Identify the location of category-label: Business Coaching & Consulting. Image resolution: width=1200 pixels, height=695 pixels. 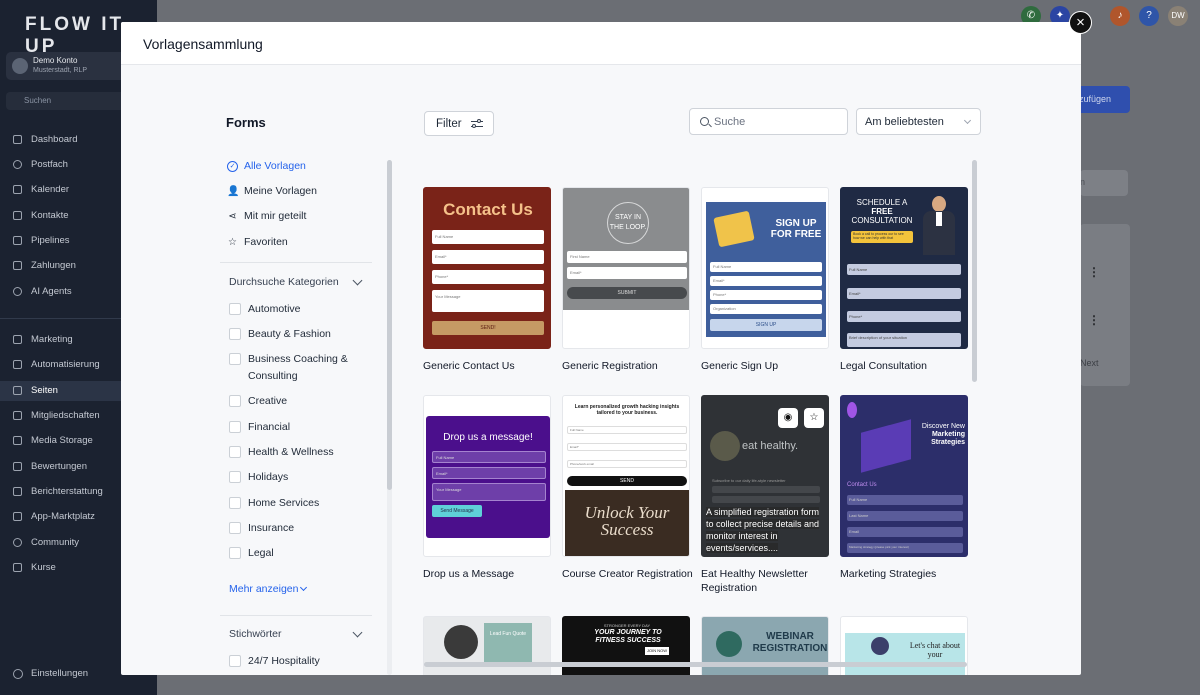
(298, 367).